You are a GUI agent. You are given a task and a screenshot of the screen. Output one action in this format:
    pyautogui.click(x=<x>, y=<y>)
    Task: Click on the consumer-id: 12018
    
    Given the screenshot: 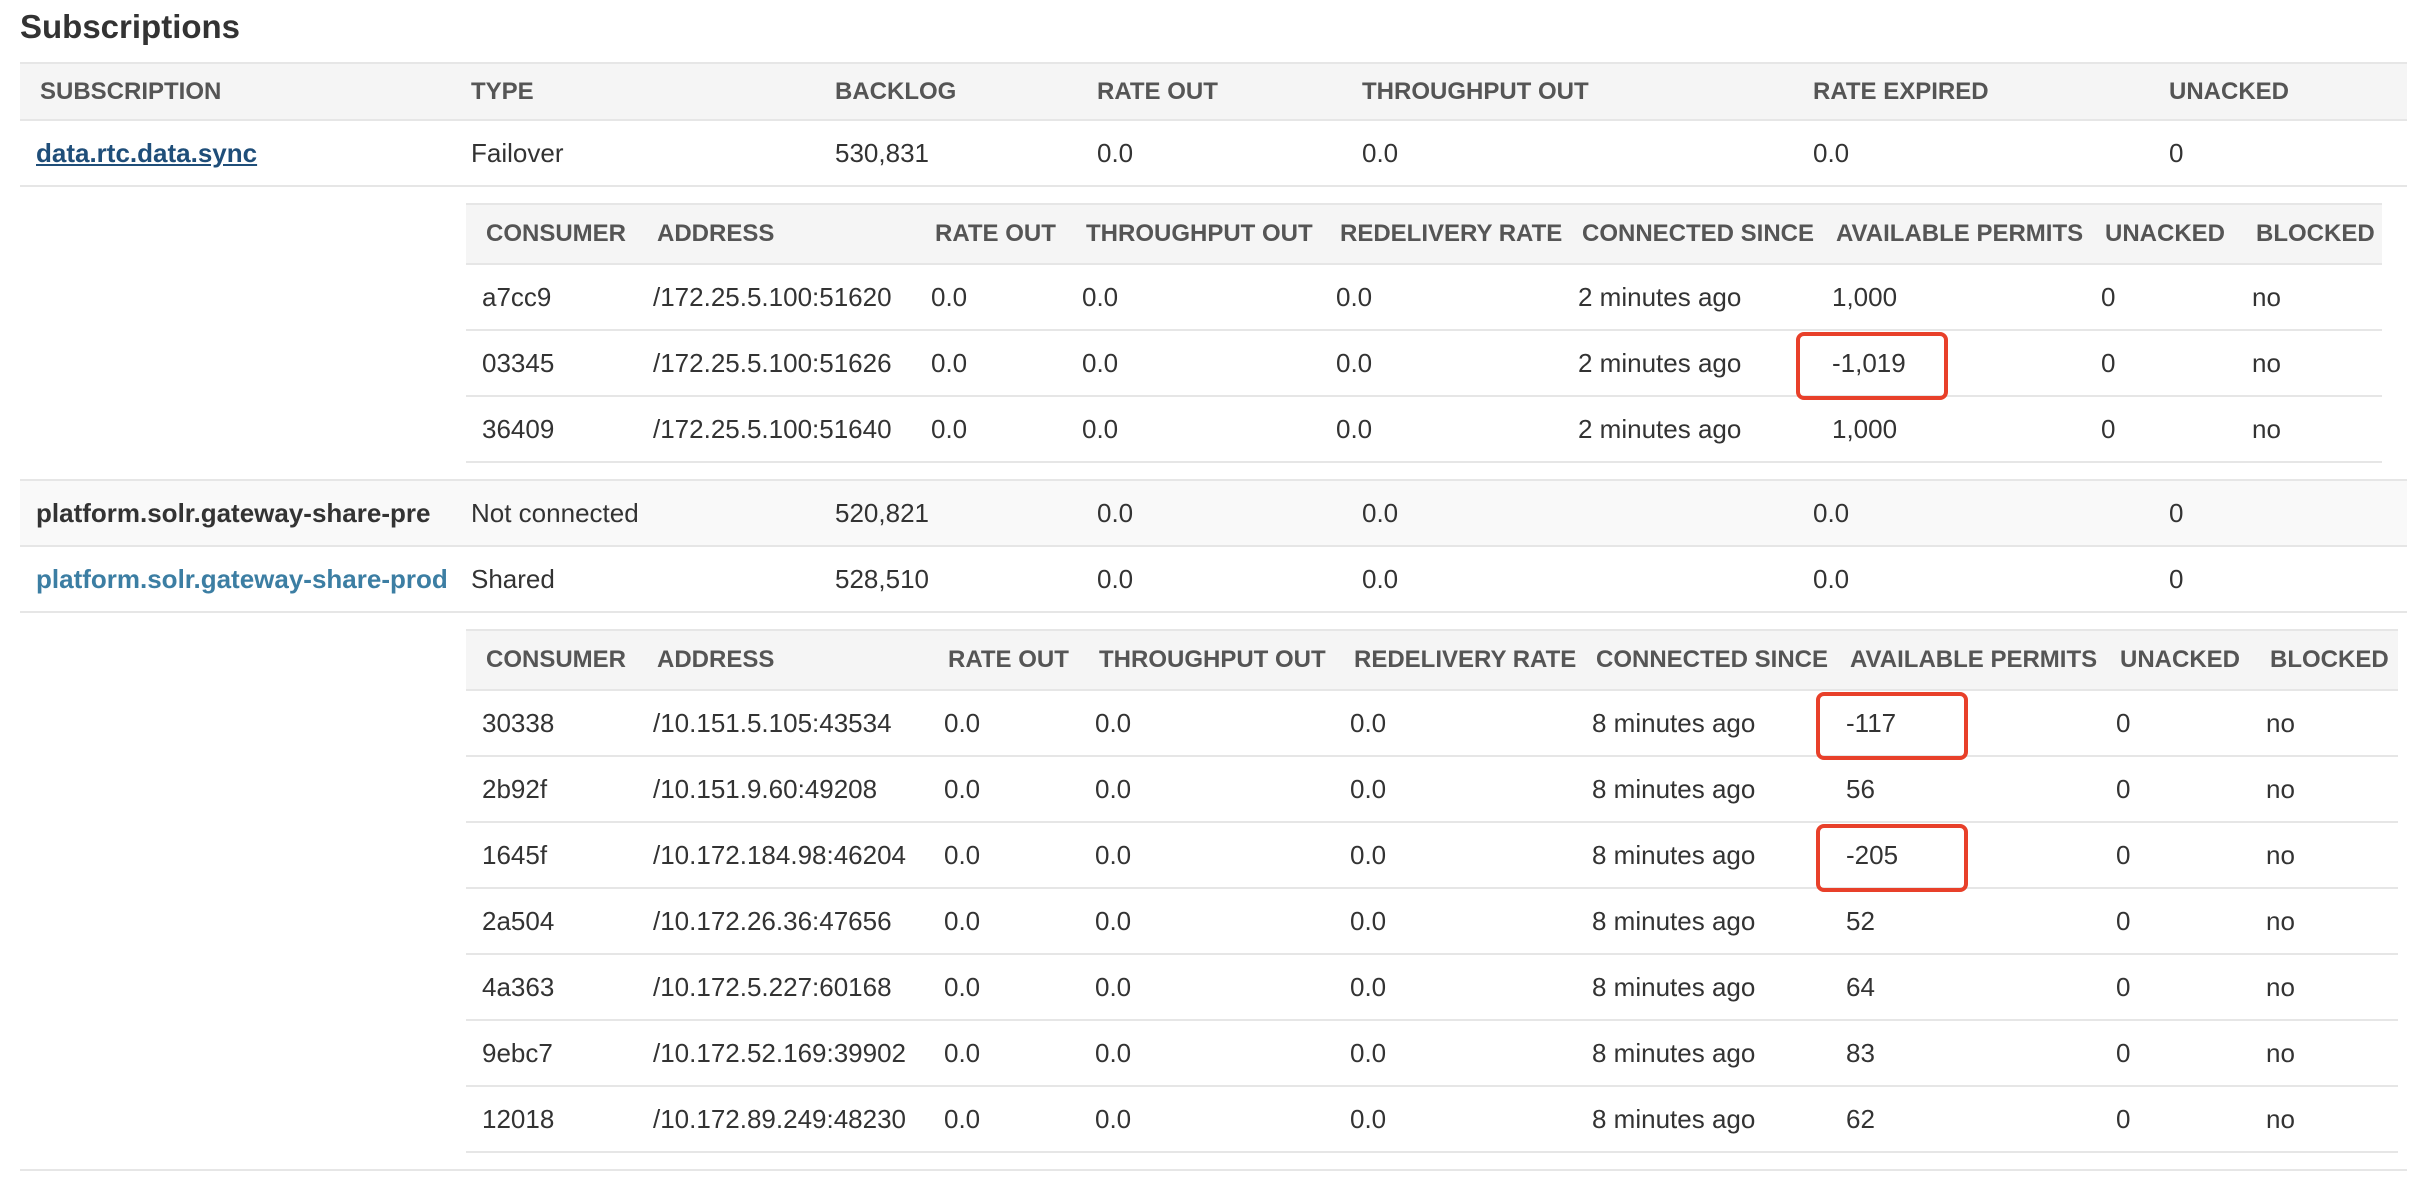 What is the action you would take?
    pyautogui.click(x=551, y=1119)
    